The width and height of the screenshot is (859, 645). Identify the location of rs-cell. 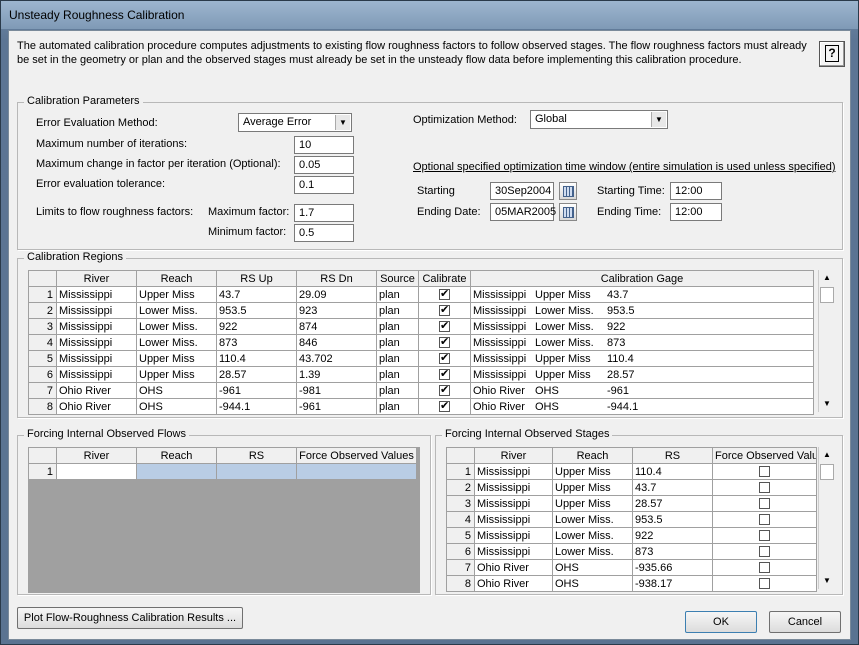
(256, 471).